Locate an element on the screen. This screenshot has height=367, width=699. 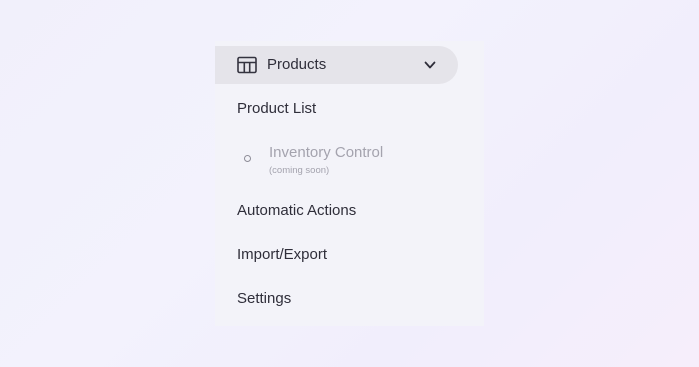
products-group-header: Products is located at coordinates (336, 65).